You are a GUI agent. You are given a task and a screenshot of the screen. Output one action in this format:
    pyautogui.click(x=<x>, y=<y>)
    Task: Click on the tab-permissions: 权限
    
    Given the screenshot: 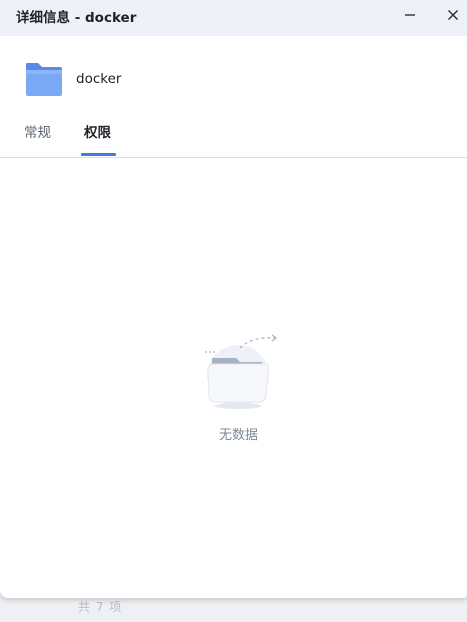 What is the action you would take?
    pyautogui.click(x=97, y=131)
    